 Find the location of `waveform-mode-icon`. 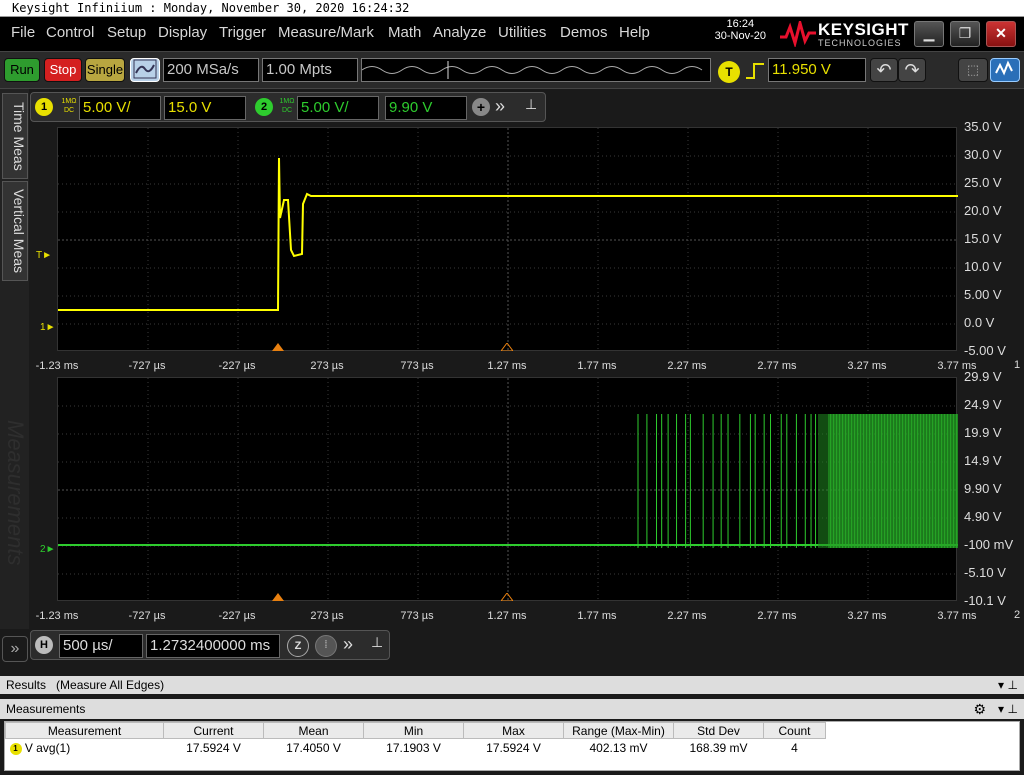

waveform-mode-icon is located at coordinates (1004, 68).